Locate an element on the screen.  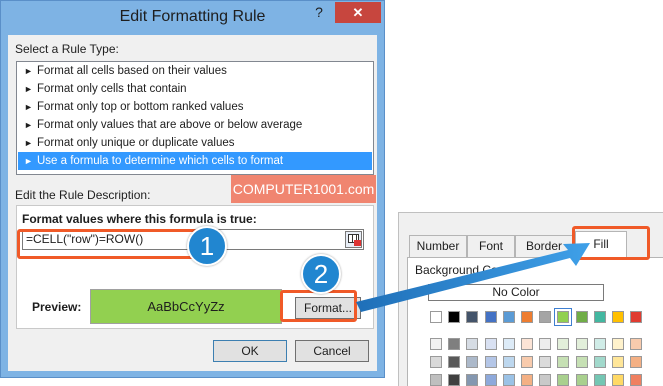
step-1-badge: 1 is located at coordinates (207, 246).